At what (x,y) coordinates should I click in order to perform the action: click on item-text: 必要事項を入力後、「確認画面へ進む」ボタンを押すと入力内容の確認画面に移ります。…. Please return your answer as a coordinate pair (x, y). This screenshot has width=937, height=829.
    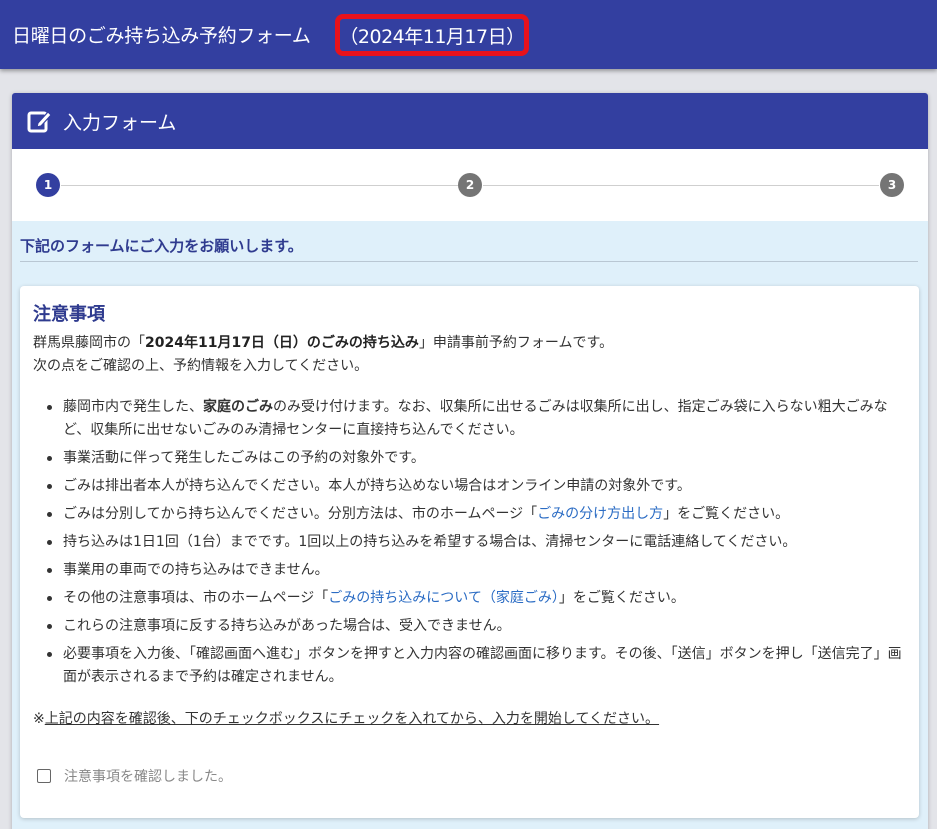
    Looking at the image, I should click on (482, 665).